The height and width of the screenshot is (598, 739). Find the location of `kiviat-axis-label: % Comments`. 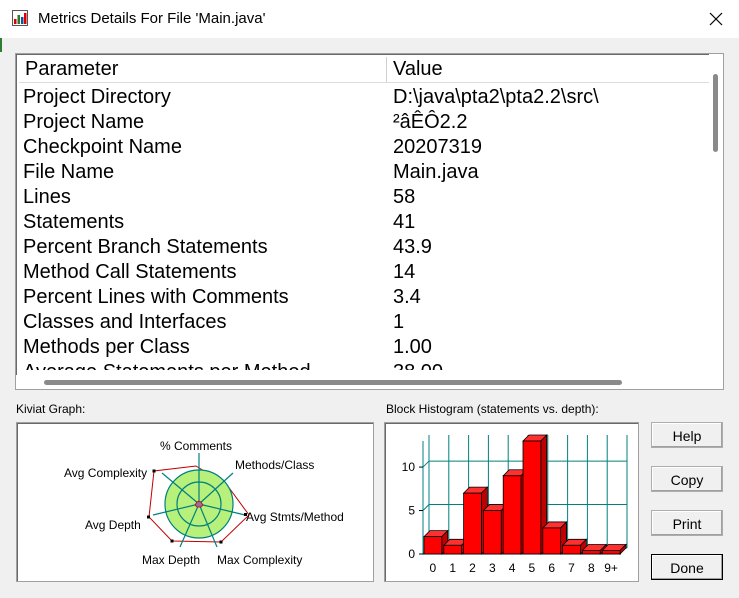

kiviat-axis-label: % Comments is located at coordinates (196, 446).